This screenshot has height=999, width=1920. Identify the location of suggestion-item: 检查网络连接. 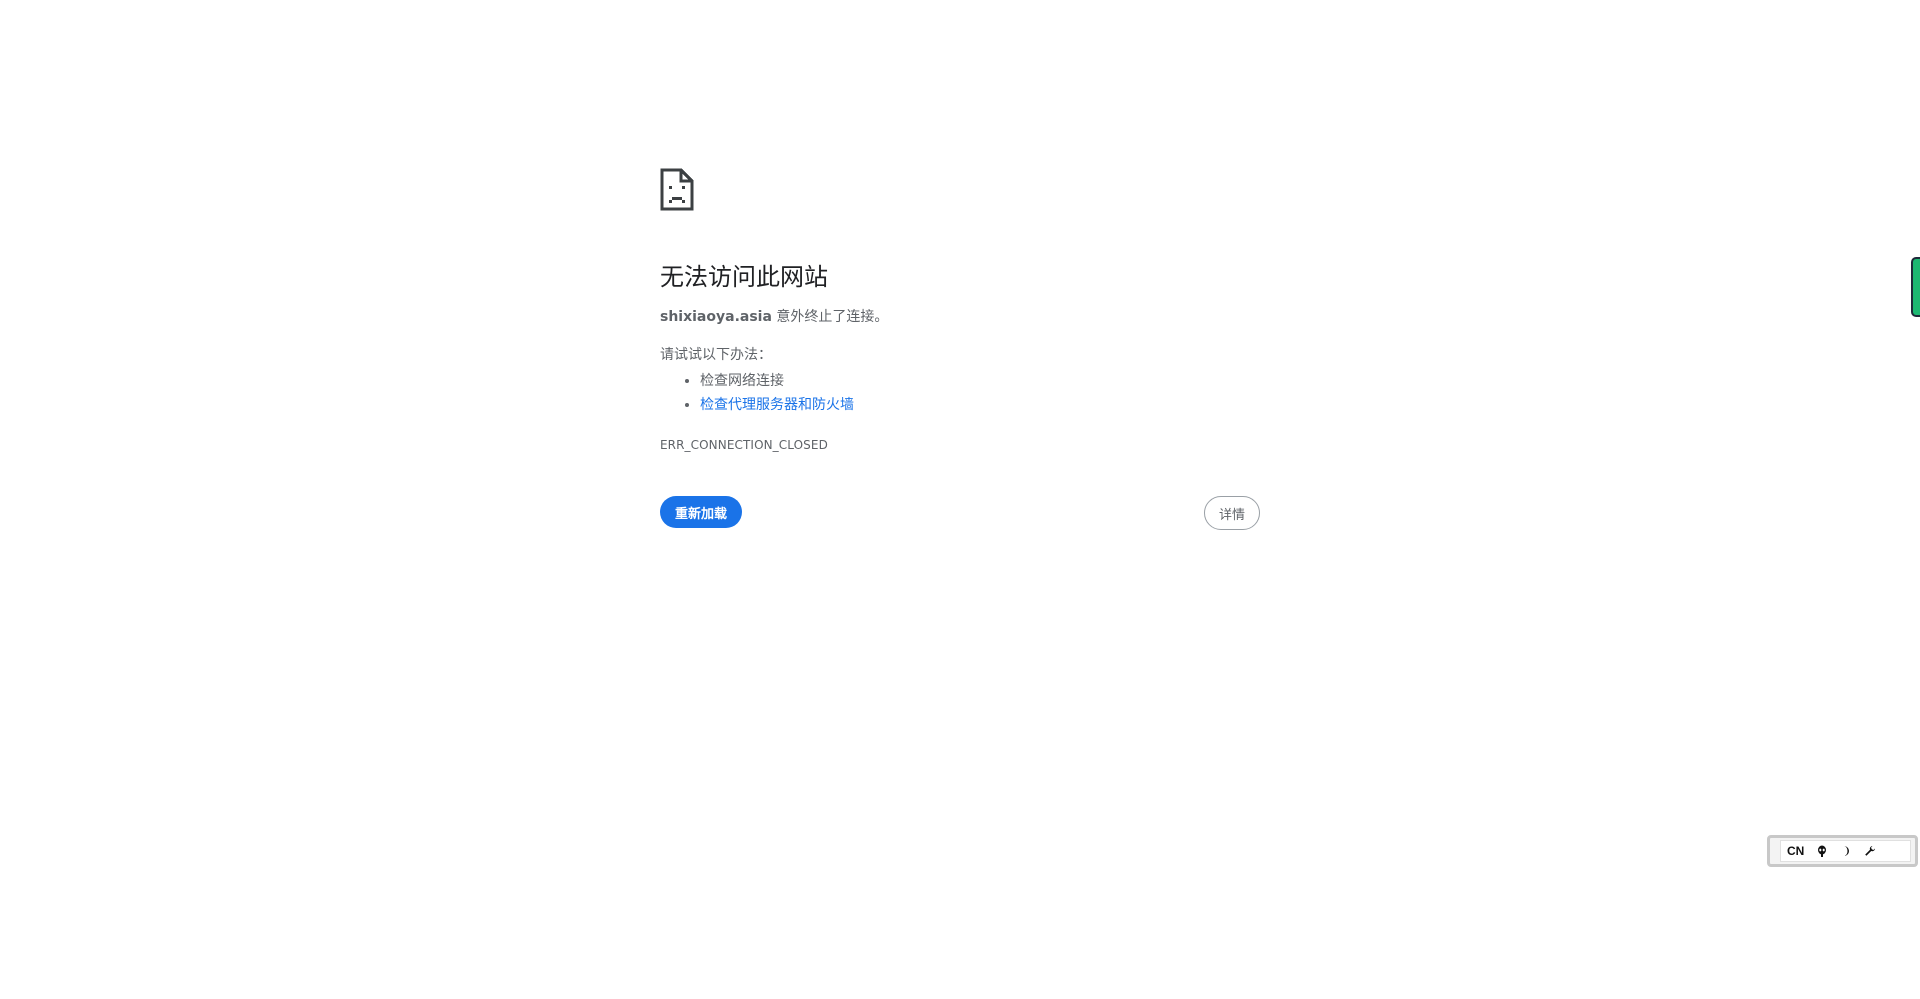
(980, 381).